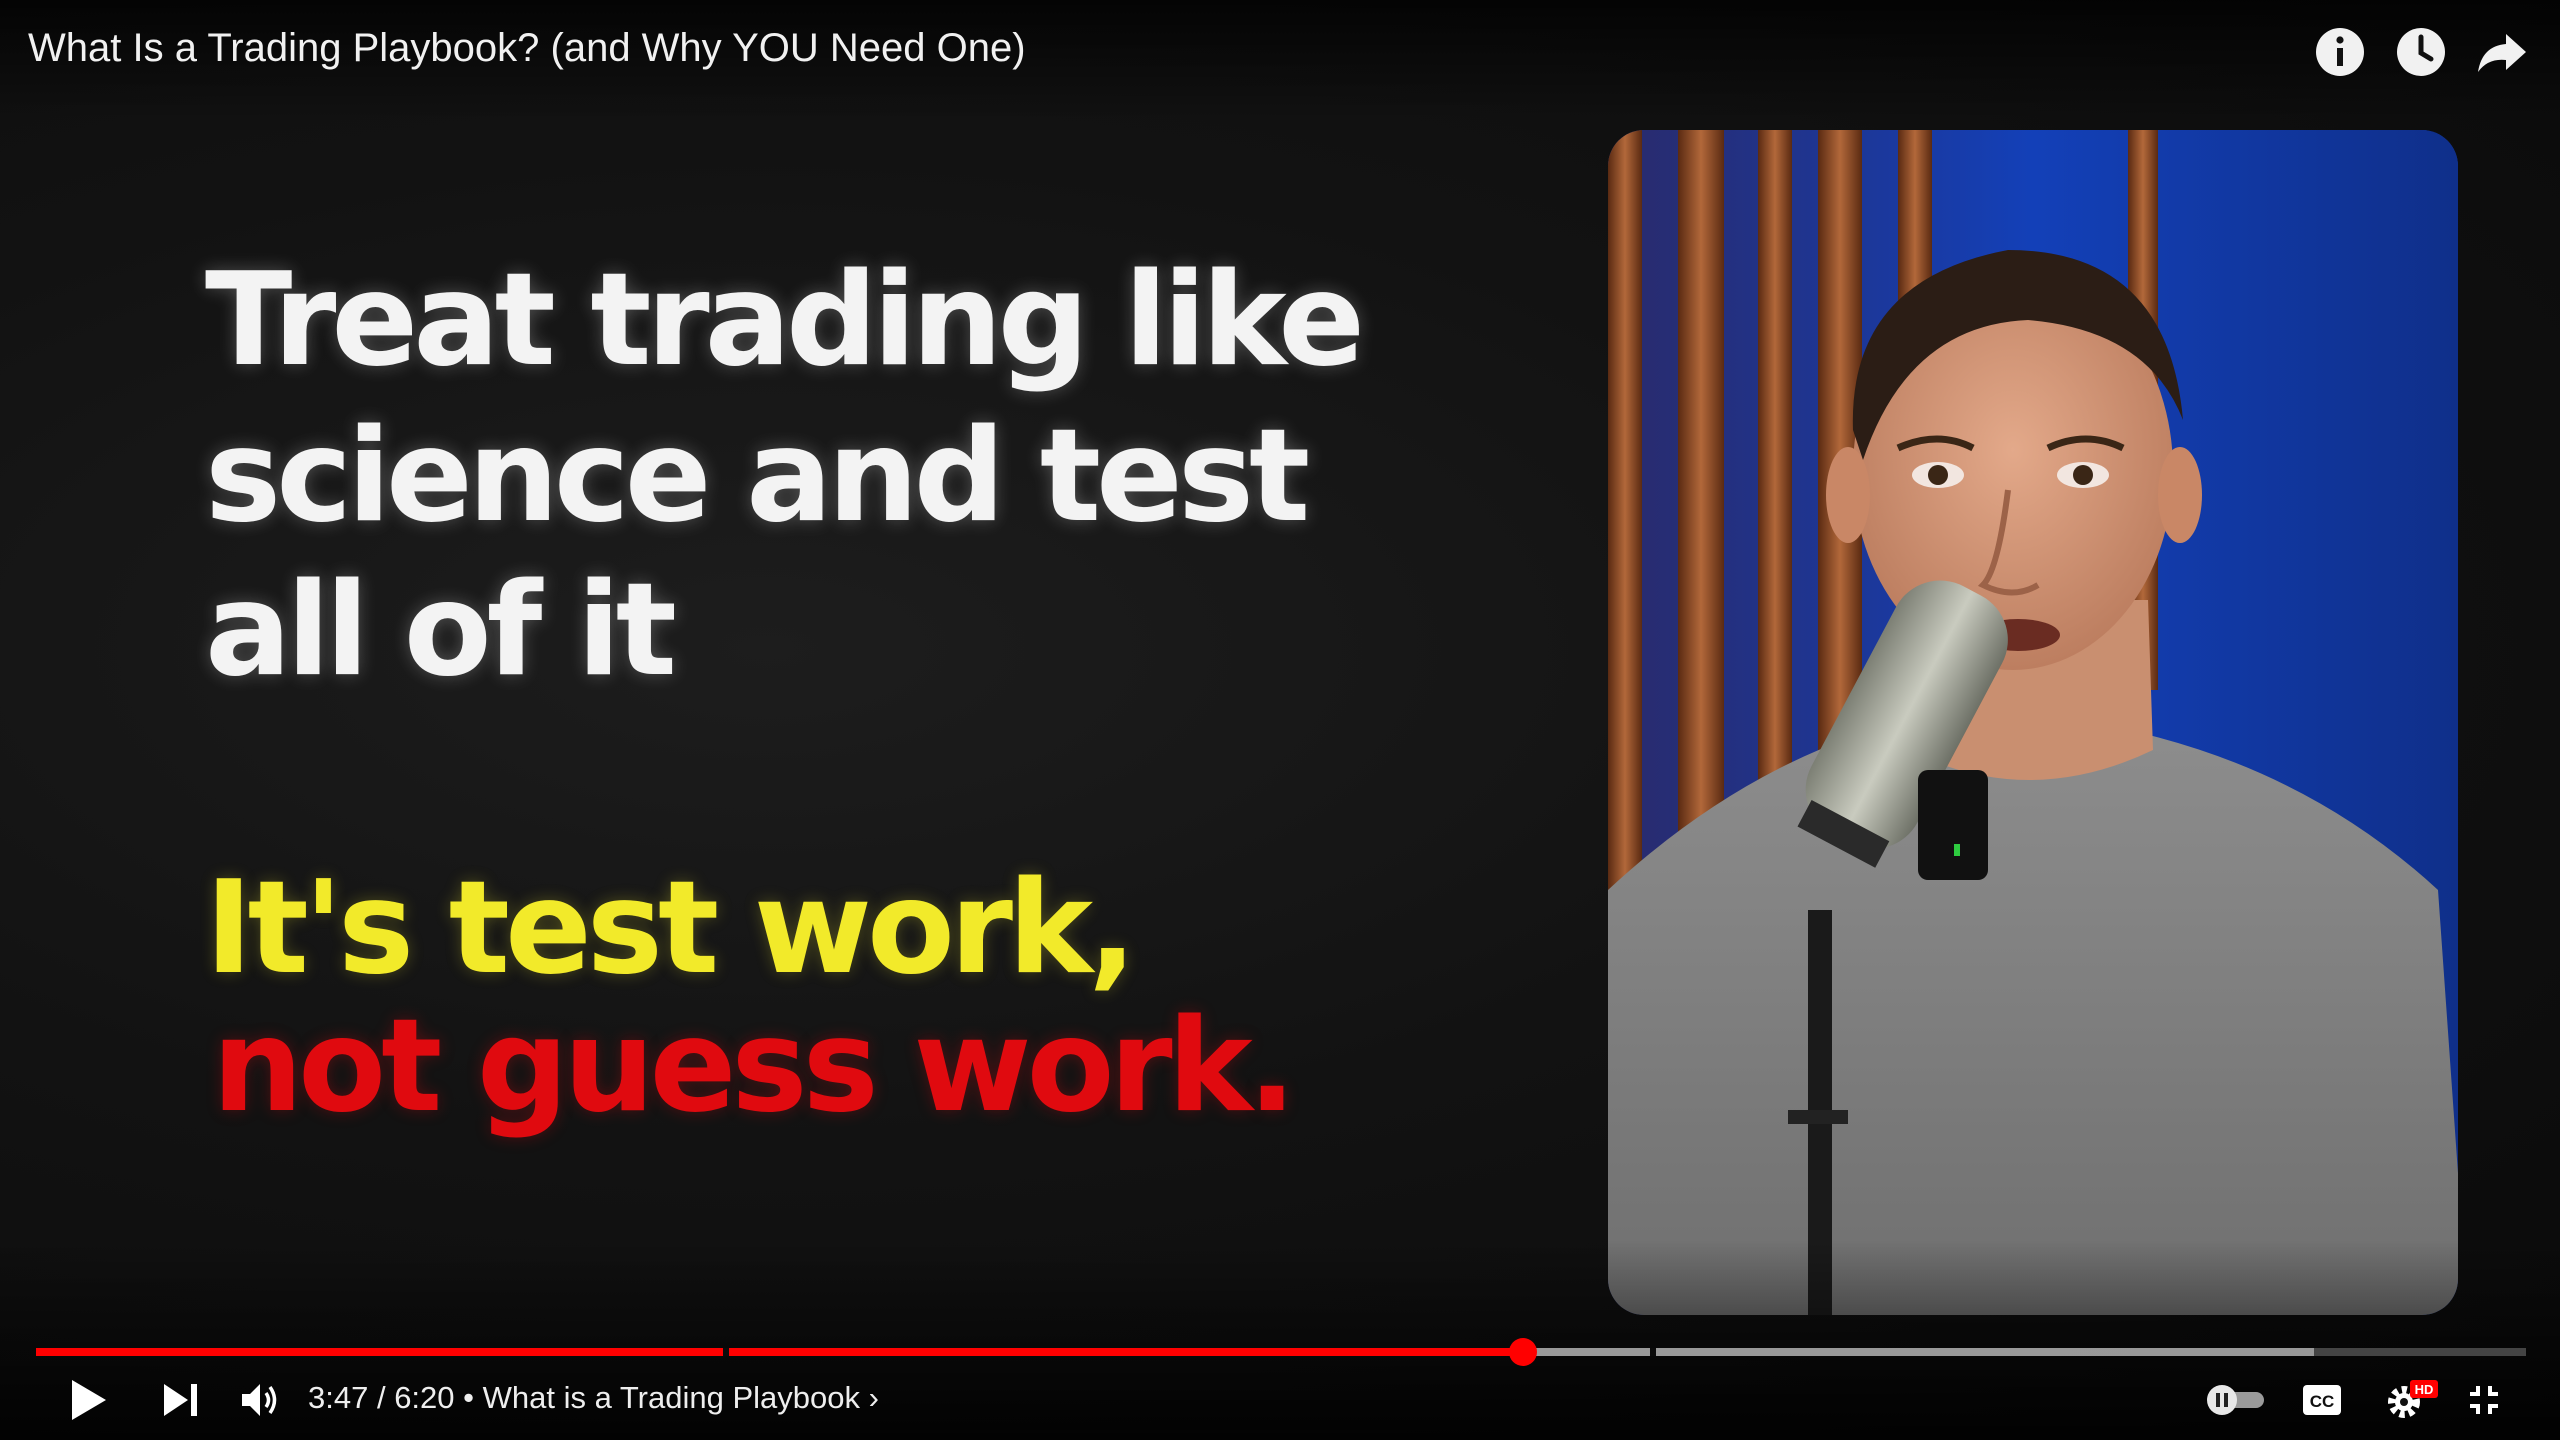 This screenshot has height=1440, width=2560. Describe the element at coordinates (779, 1352) in the screenshot. I see `progress-played` at that location.